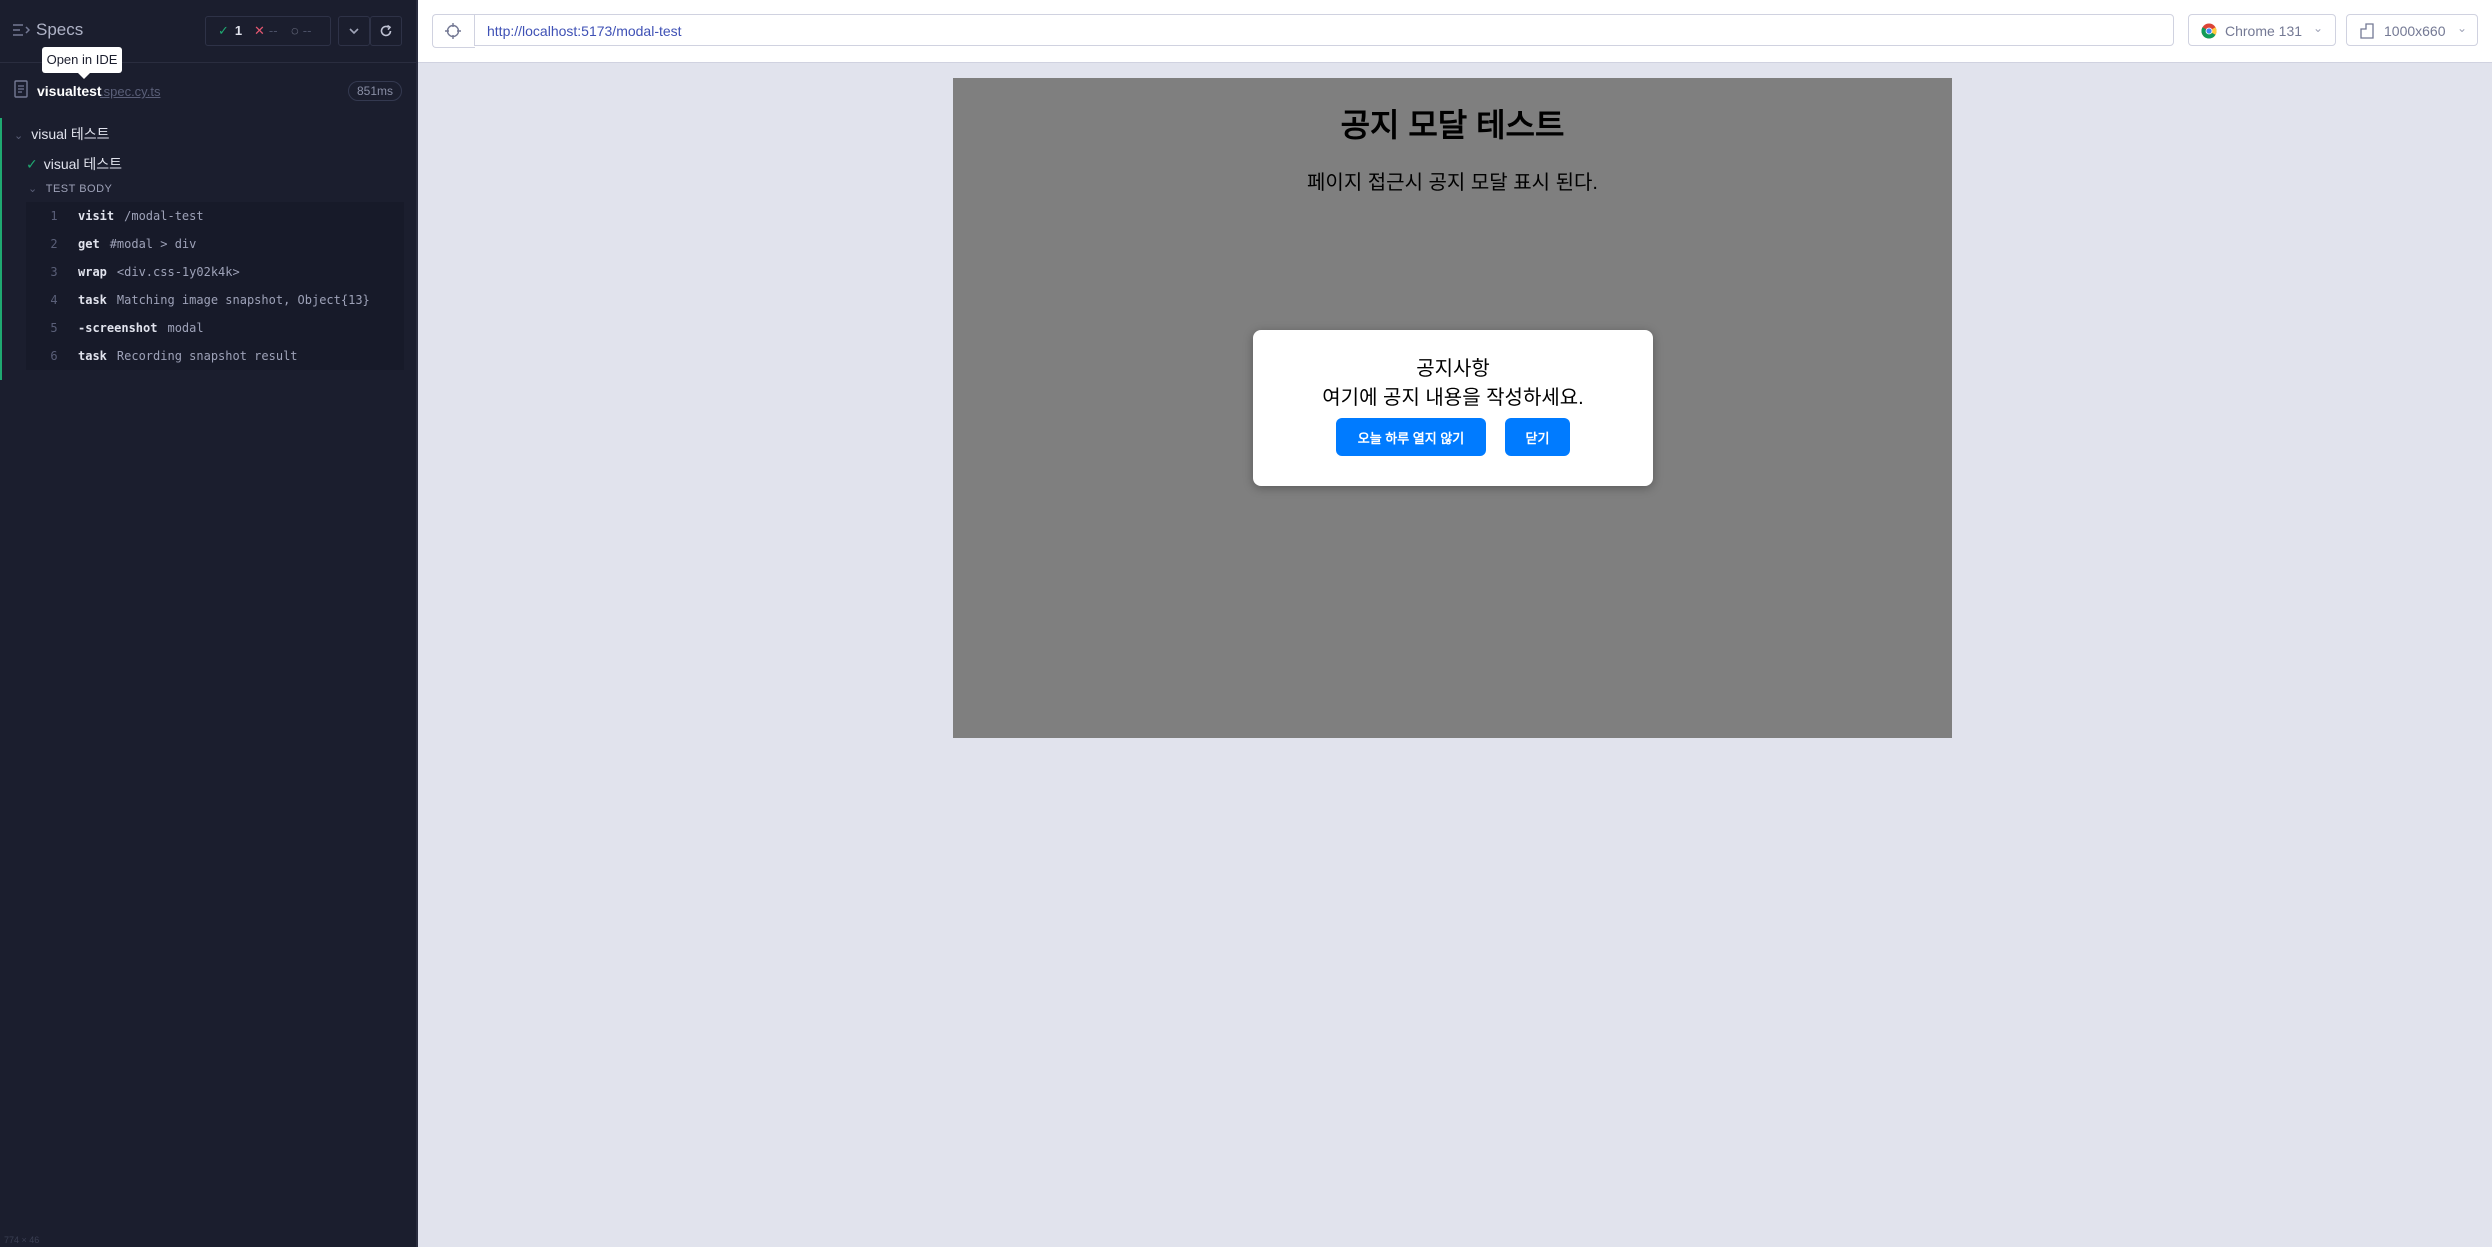 This screenshot has height=1247, width=2492. I want to click on viewport-label: 1000x660, so click(2415, 31).